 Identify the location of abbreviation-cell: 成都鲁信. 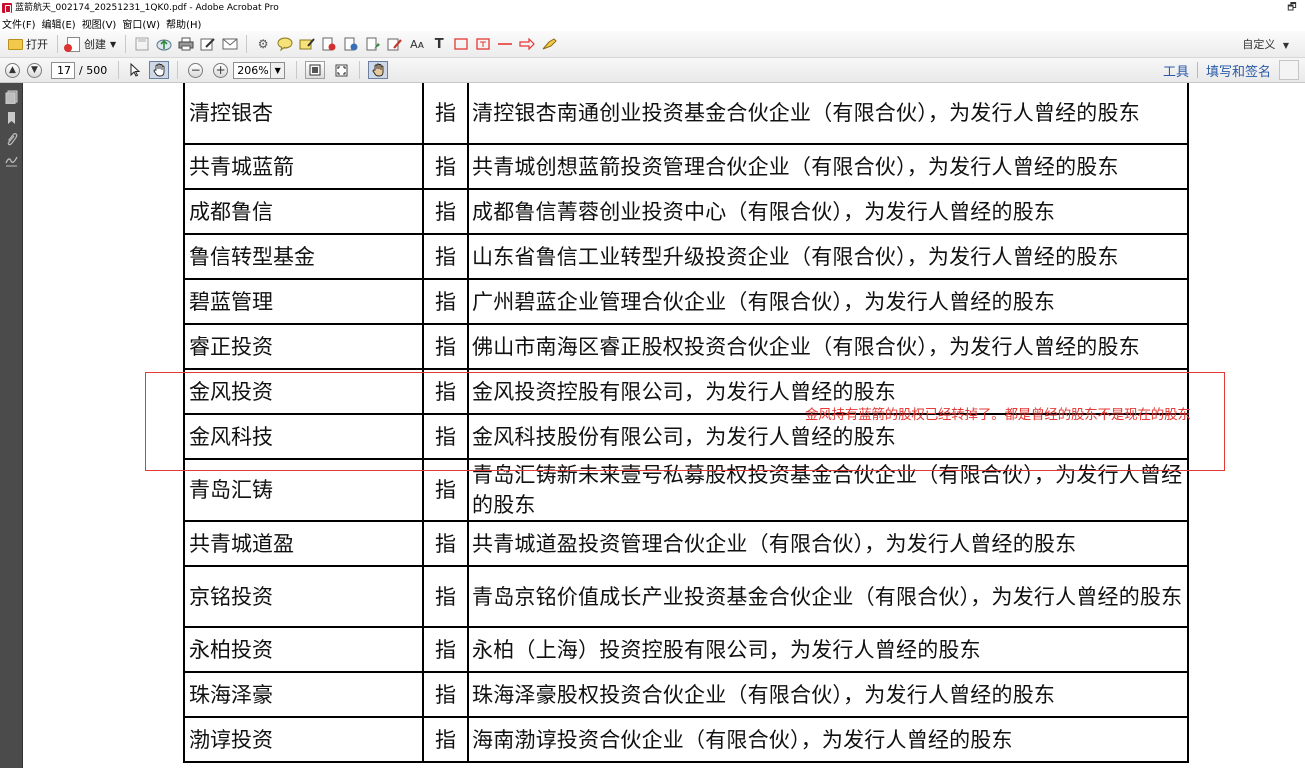
(303, 211).